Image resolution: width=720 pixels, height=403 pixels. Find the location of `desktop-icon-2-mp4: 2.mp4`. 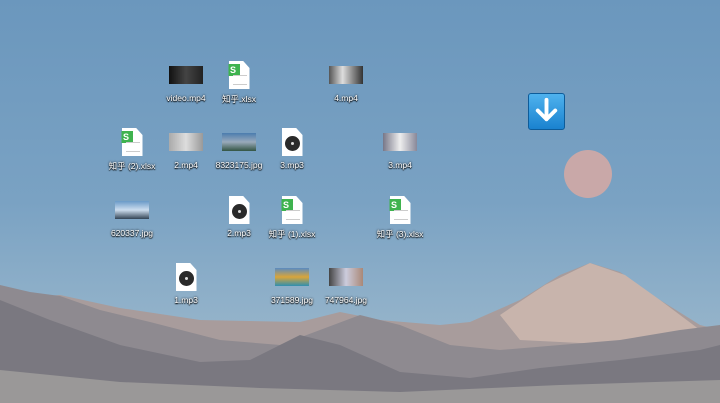

desktop-icon-2-mp4: 2.mp4 is located at coordinates (186, 148).